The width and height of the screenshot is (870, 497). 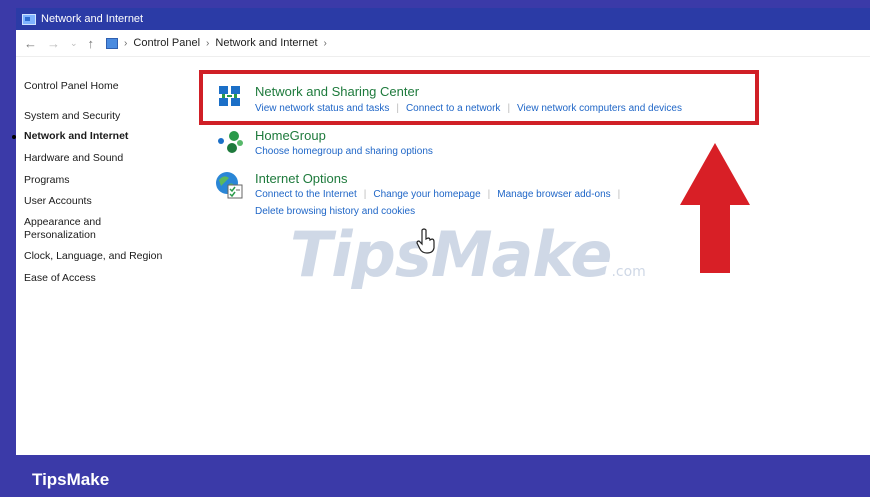 I want to click on breadcrumb-control-panel: Control Panel, so click(x=166, y=43).